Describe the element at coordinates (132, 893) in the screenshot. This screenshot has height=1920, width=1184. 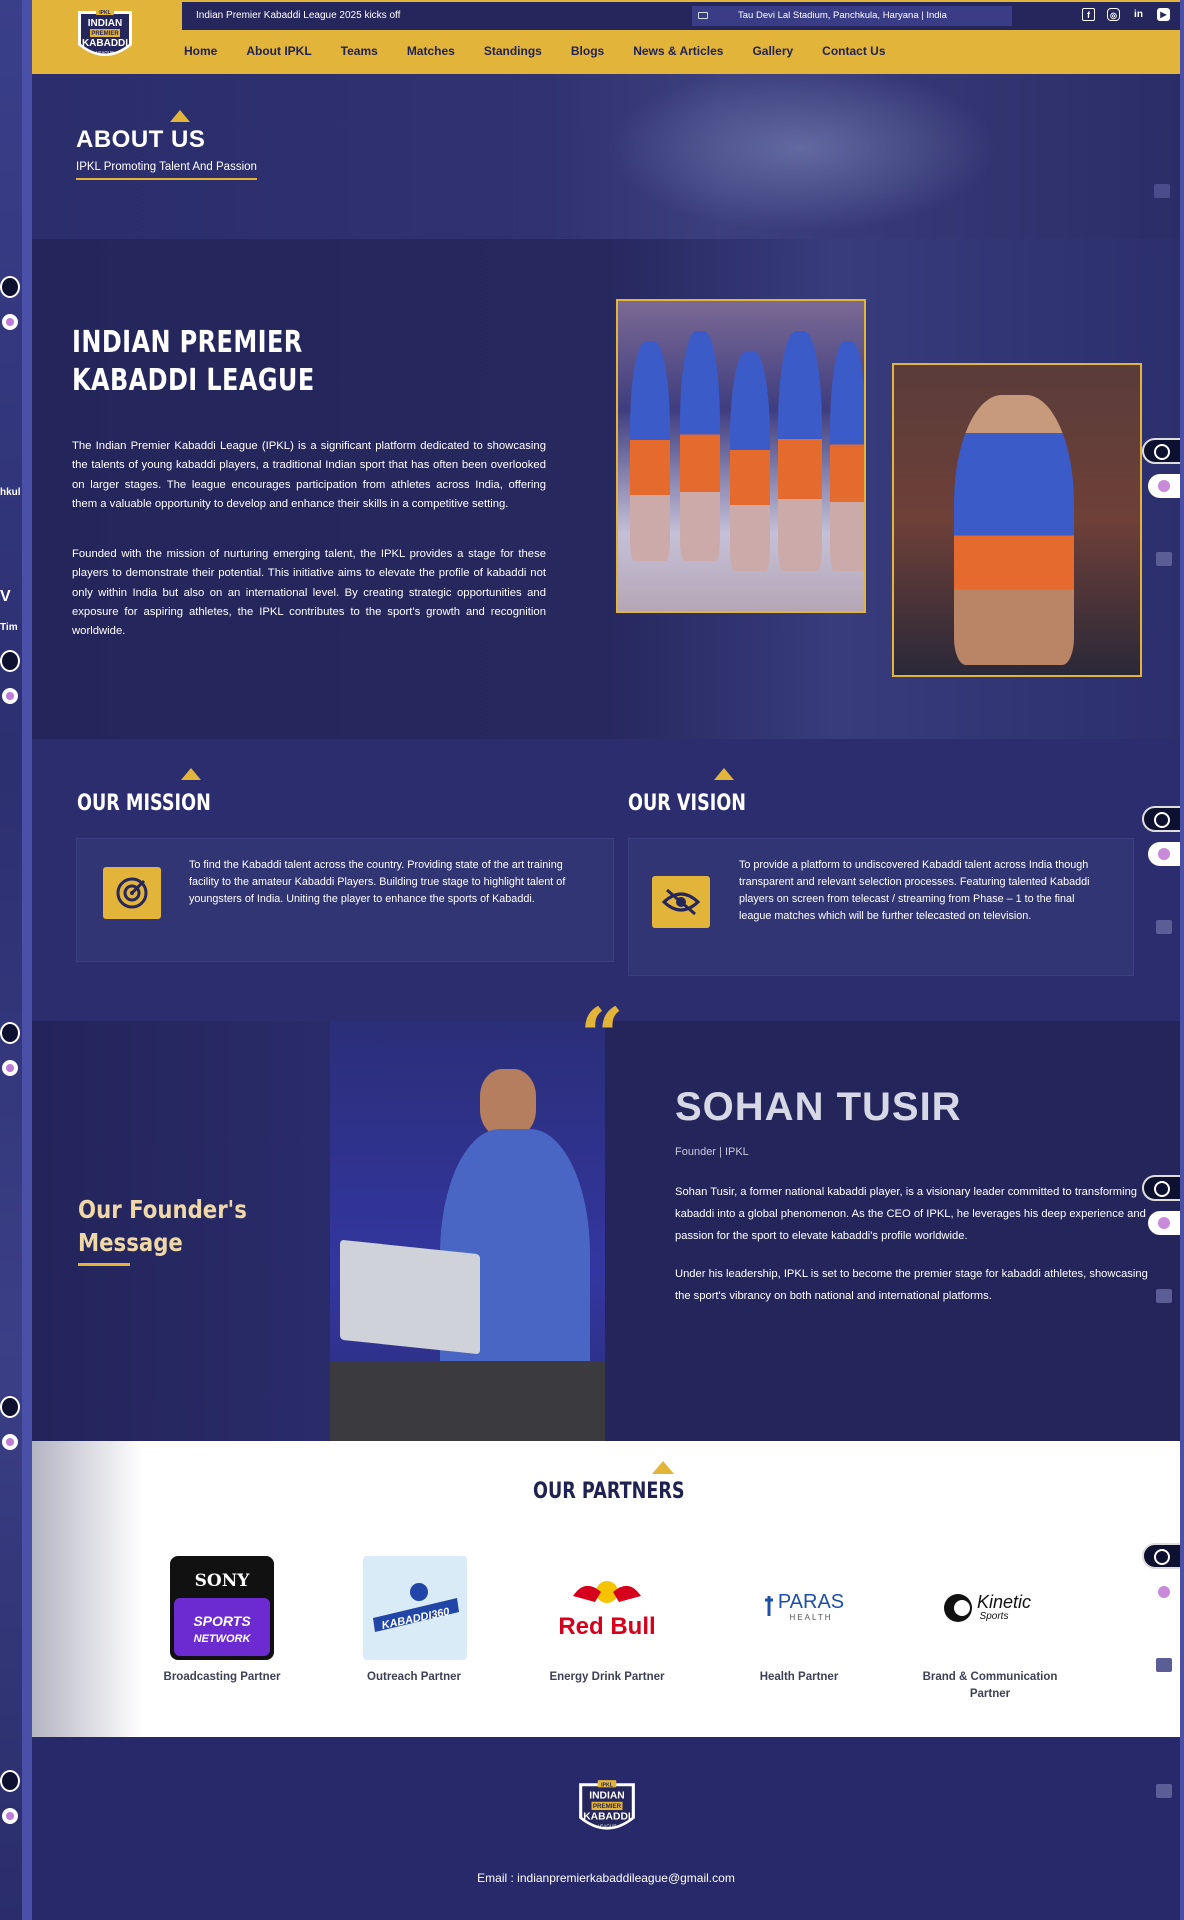
I see `target-icon` at that location.